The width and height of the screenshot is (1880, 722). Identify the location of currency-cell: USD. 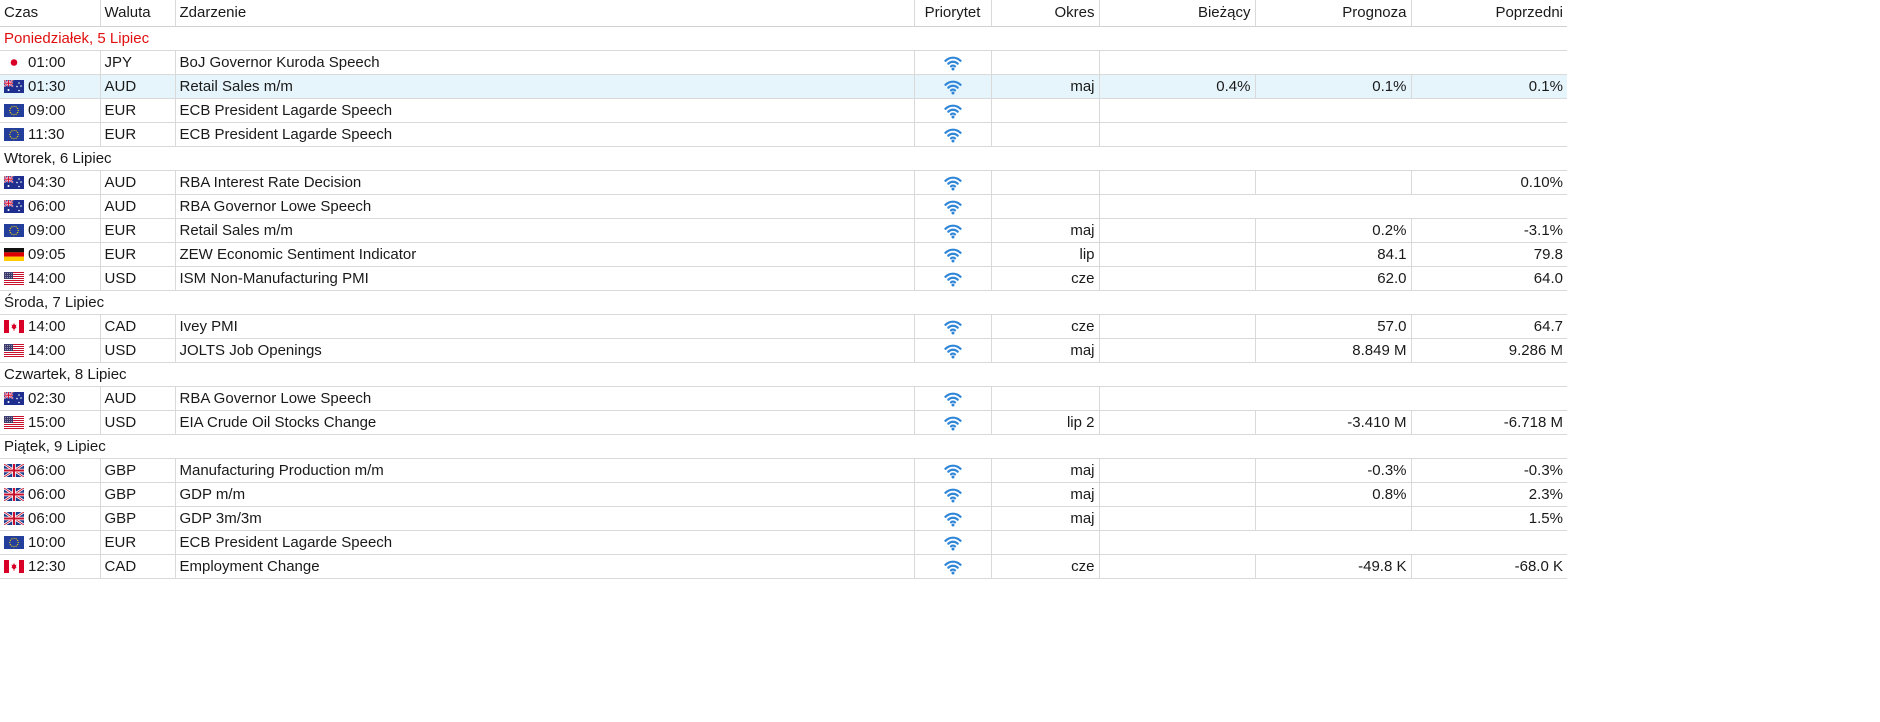
(138, 350).